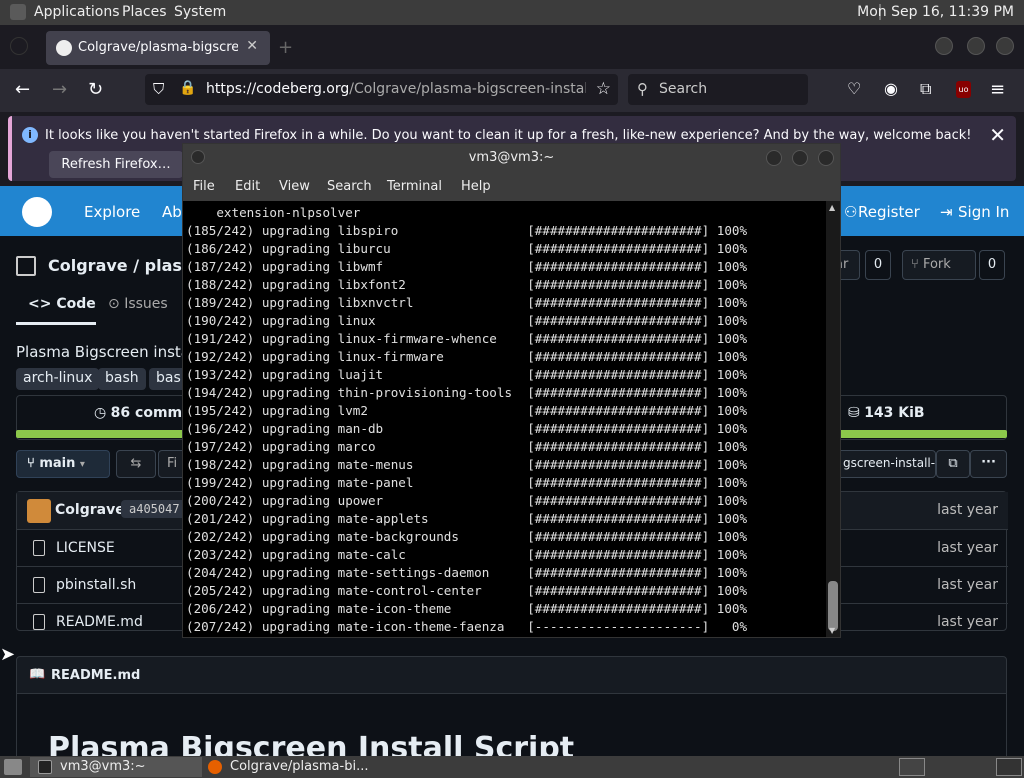 Image resolution: width=1024 pixels, height=778 pixels. What do you see at coordinates (37, 212) in the screenshot?
I see `codeberg-logo-icon` at bounding box center [37, 212].